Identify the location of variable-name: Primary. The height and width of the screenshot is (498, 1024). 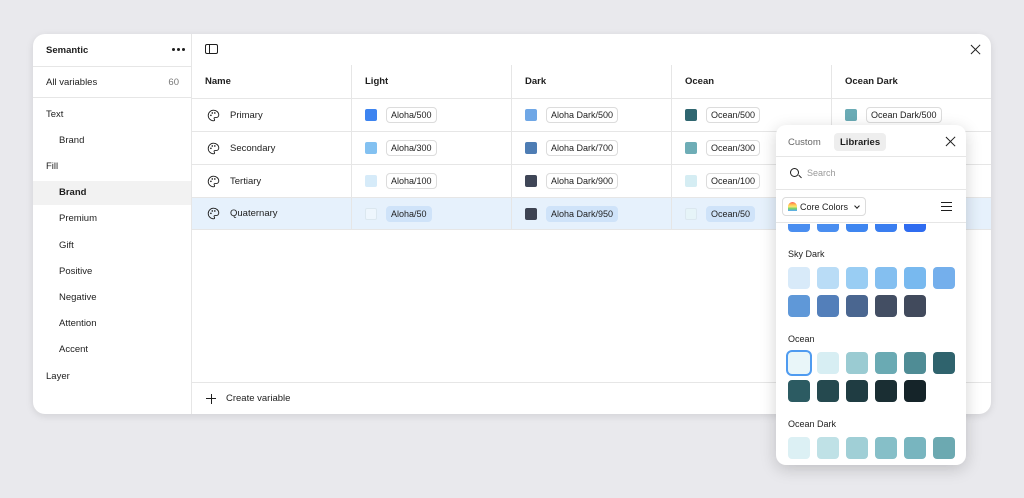
(246, 115).